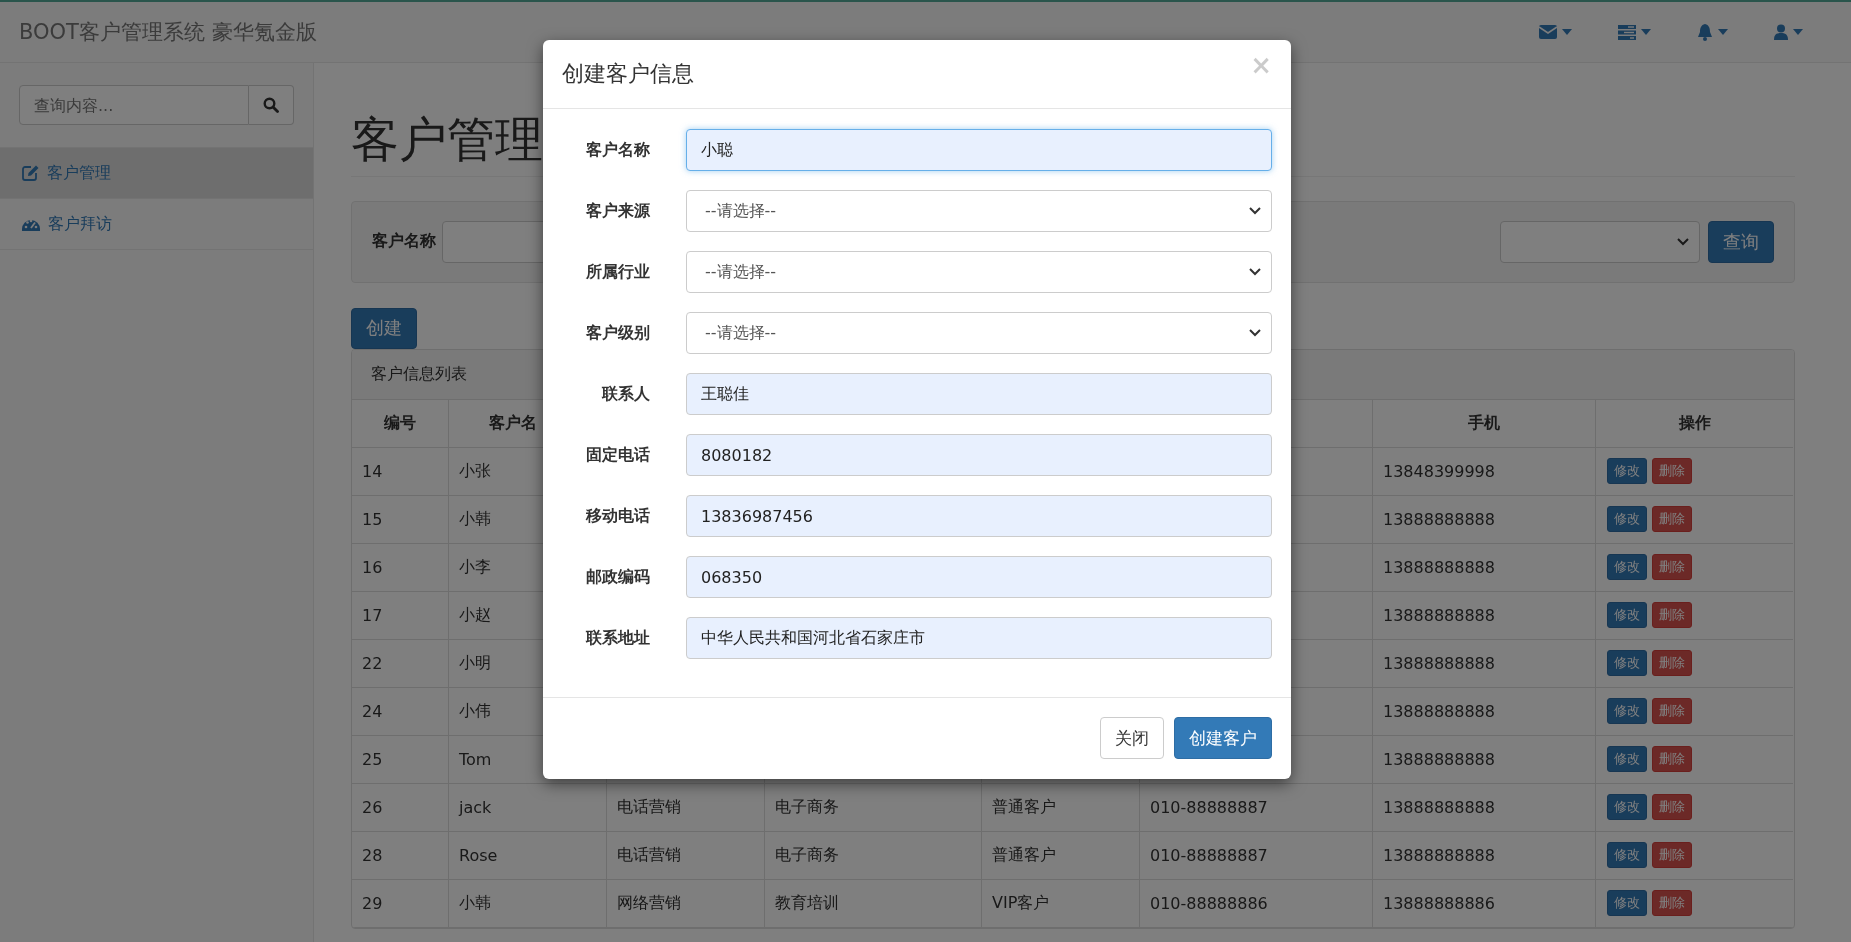 This screenshot has width=1851, height=942. What do you see at coordinates (979, 150) in the screenshot?
I see `input-field: 小聪` at bounding box center [979, 150].